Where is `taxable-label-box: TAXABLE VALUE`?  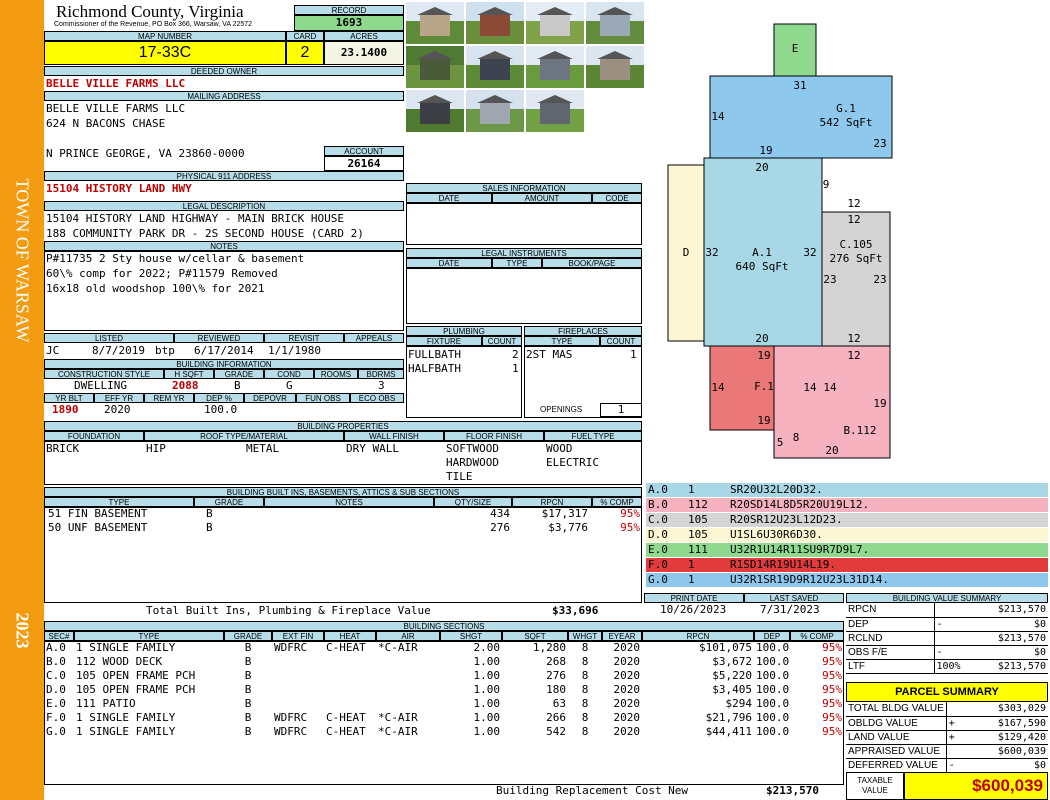
taxable-label-box: TAXABLE VALUE is located at coordinates (875, 786).